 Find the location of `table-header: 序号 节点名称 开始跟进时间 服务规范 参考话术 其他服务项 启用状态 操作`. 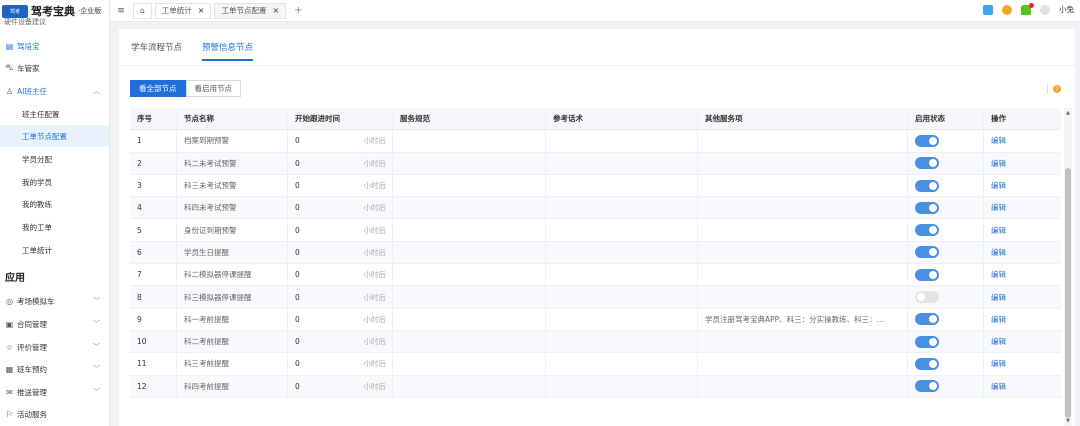

table-header: 序号 节点名称 开始跟进时间 服务规范 参考话术 其他服务项 启用状态 操作 is located at coordinates (595, 119).